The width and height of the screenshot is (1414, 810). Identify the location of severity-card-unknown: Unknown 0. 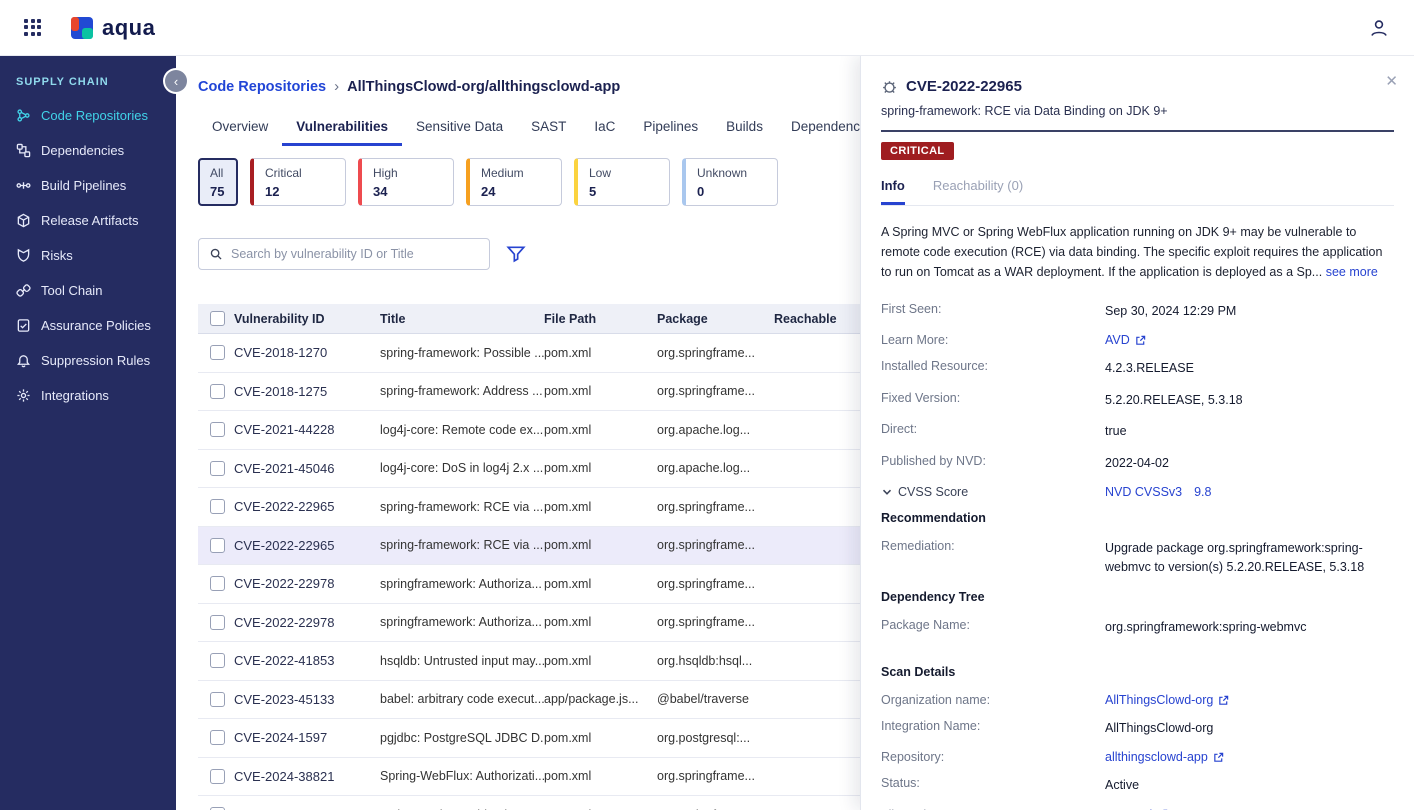
(730, 182).